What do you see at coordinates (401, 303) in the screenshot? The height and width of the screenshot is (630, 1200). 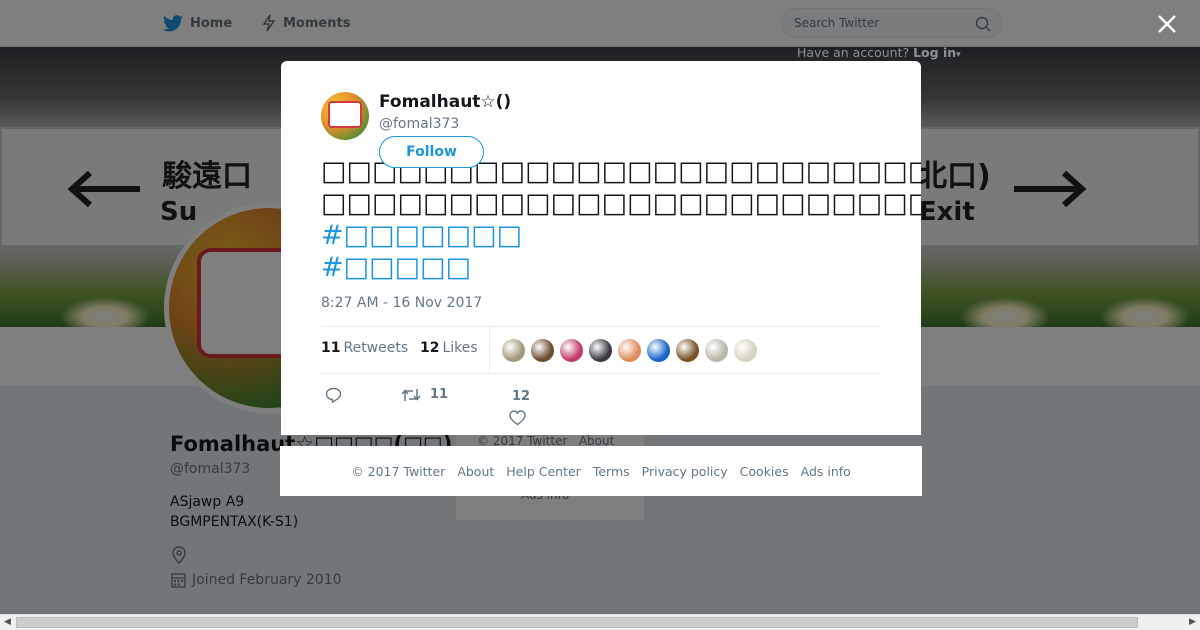 I see `tweet-timestamp: 8:27 AM - 16 Nov 2017` at bounding box center [401, 303].